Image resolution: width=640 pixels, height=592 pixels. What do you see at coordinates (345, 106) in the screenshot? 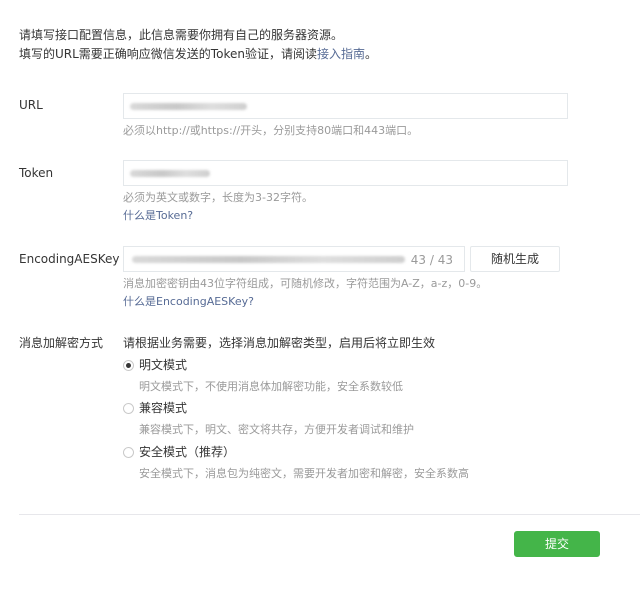
I see `url-input` at bounding box center [345, 106].